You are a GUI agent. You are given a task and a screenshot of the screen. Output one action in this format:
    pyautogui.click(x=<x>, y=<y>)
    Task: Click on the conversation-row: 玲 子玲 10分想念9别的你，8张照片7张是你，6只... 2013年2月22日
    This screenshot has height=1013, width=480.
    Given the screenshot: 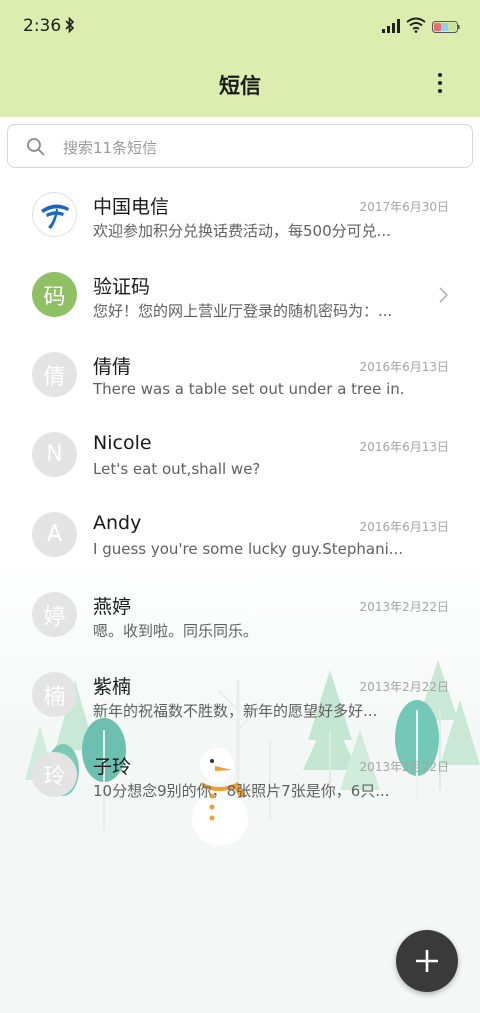 What is the action you would take?
    pyautogui.click(x=240, y=775)
    